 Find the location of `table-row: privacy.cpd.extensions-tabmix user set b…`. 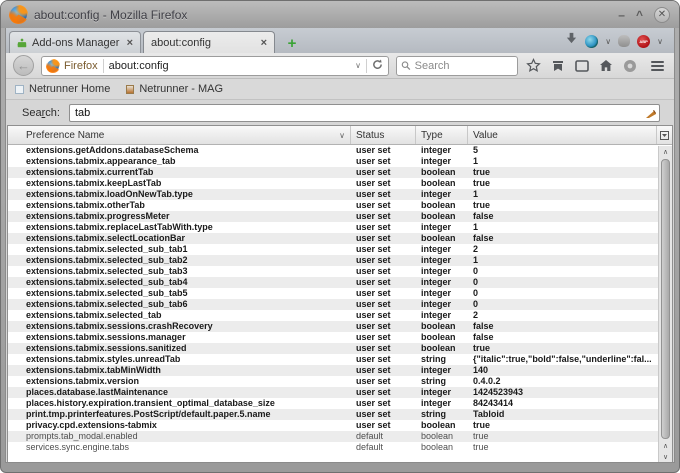

table-row: privacy.cpd.extensions-tabmix user set b… is located at coordinates (340, 425).